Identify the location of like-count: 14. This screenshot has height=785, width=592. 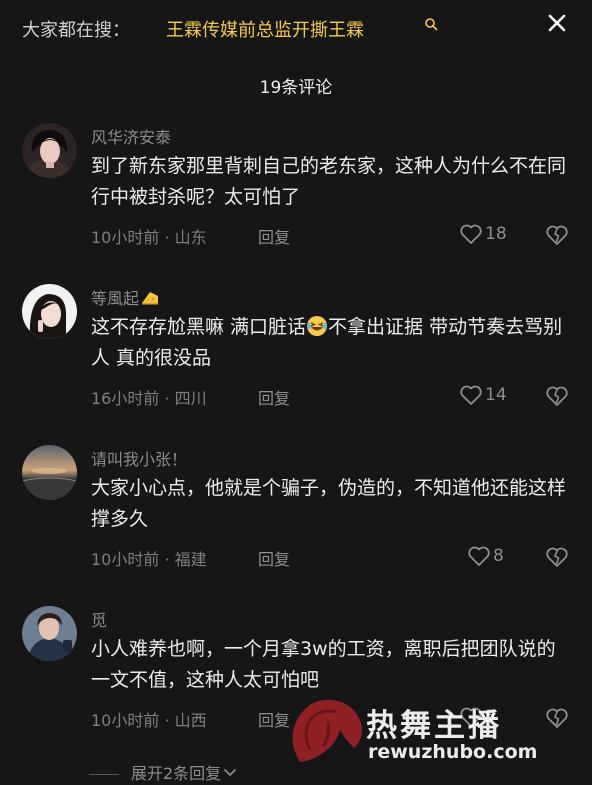
(496, 395).